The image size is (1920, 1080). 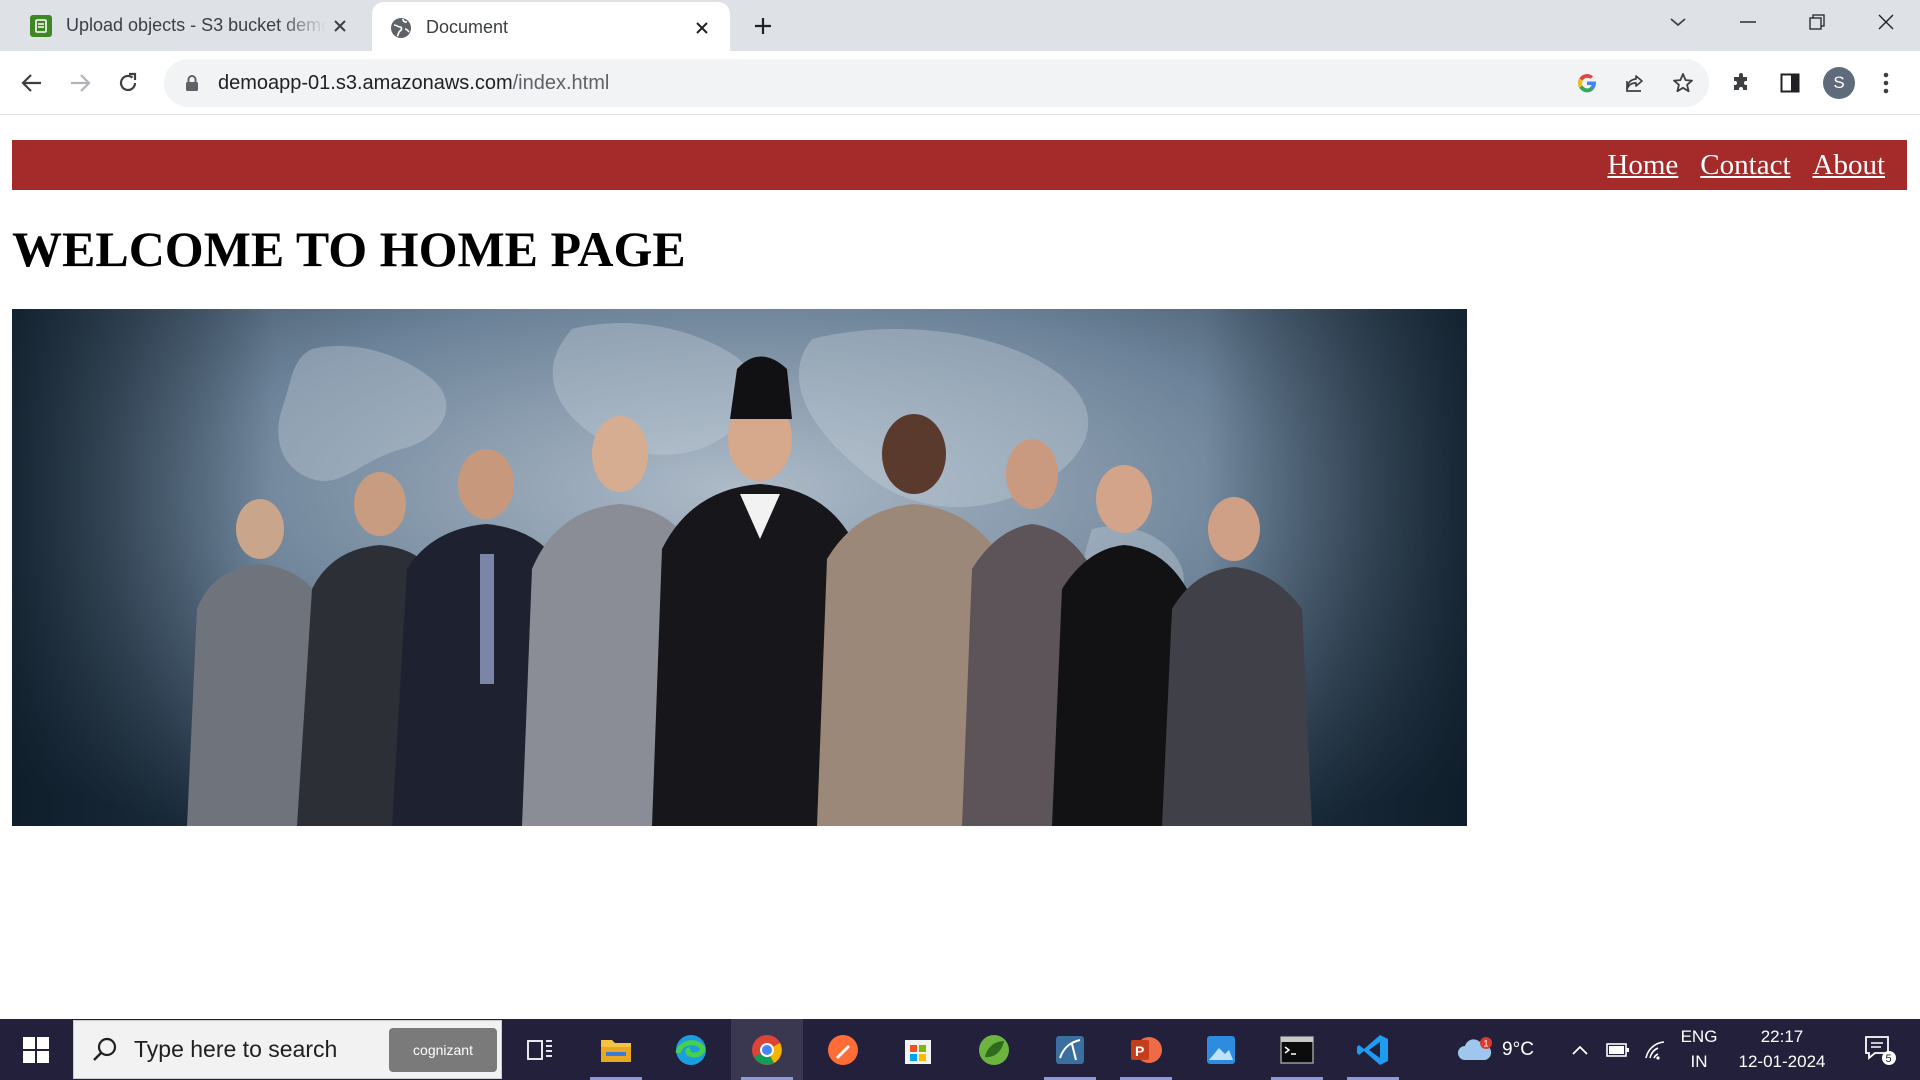 I want to click on vscode-icon, so click(x=1373, y=1049).